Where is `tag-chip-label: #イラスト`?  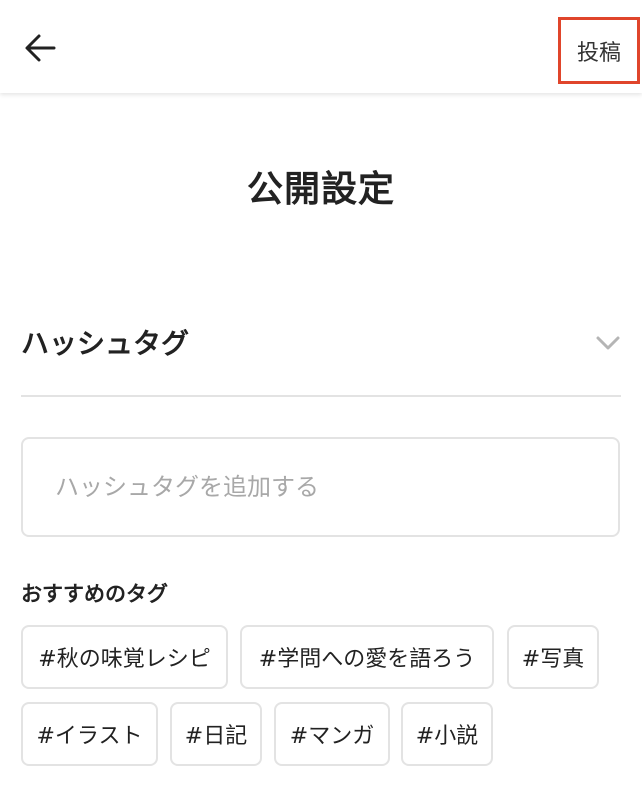 tag-chip-label: #イラスト is located at coordinates (89, 736).